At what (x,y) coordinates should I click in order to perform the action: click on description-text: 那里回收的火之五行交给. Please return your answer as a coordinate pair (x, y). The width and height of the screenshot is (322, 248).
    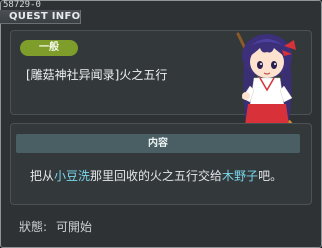
    Looking at the image, I should click on (156, 176).